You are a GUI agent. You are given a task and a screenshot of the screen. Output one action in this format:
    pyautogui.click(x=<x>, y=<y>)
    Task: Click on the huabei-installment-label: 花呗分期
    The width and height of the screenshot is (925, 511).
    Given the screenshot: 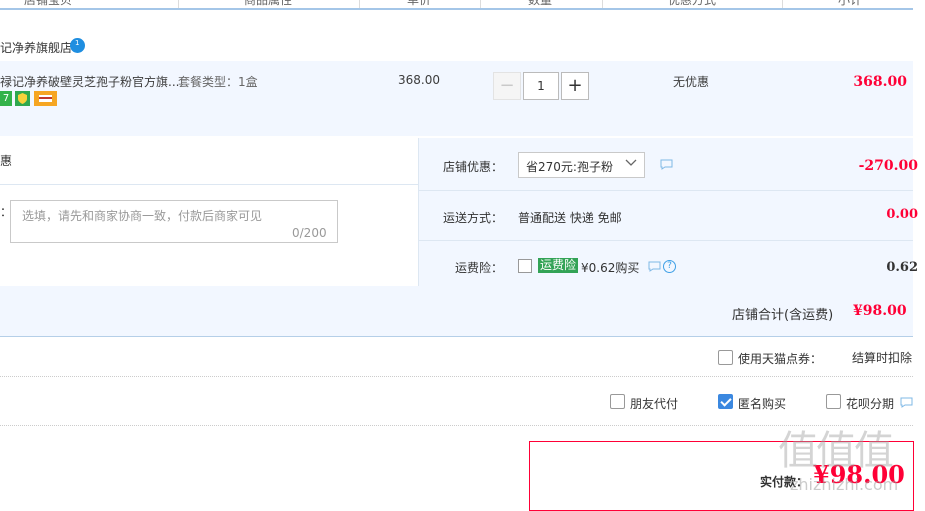 What is the action you would take?
    pyautogui.click(x=870, y=404)
    